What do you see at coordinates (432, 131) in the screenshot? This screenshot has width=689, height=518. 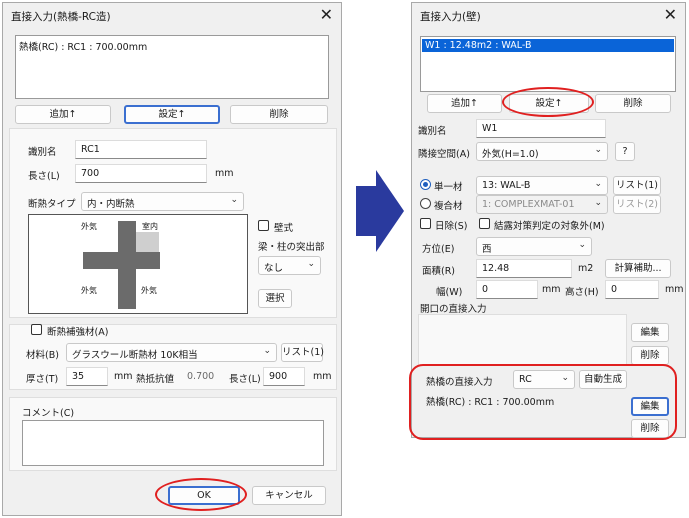 I see `right-id-label: 識別名` at bounding box center [432, 131].